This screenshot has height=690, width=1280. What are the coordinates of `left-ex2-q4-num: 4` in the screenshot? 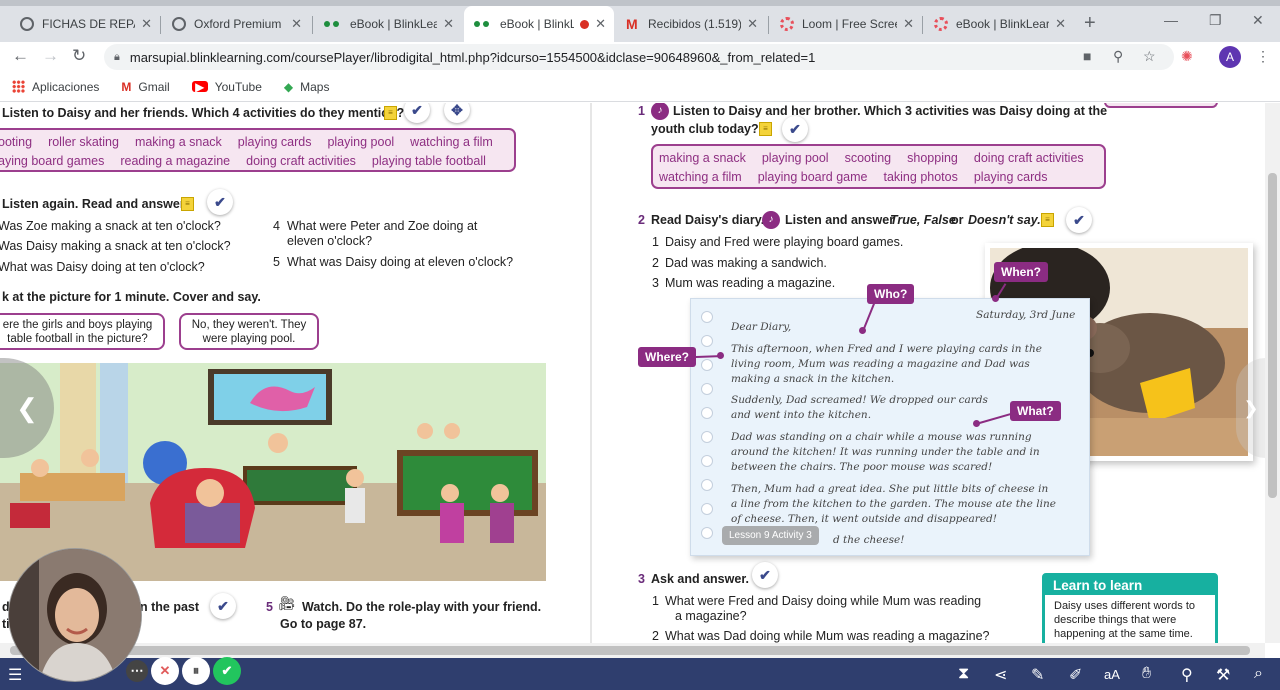 It's located at (276, 226).